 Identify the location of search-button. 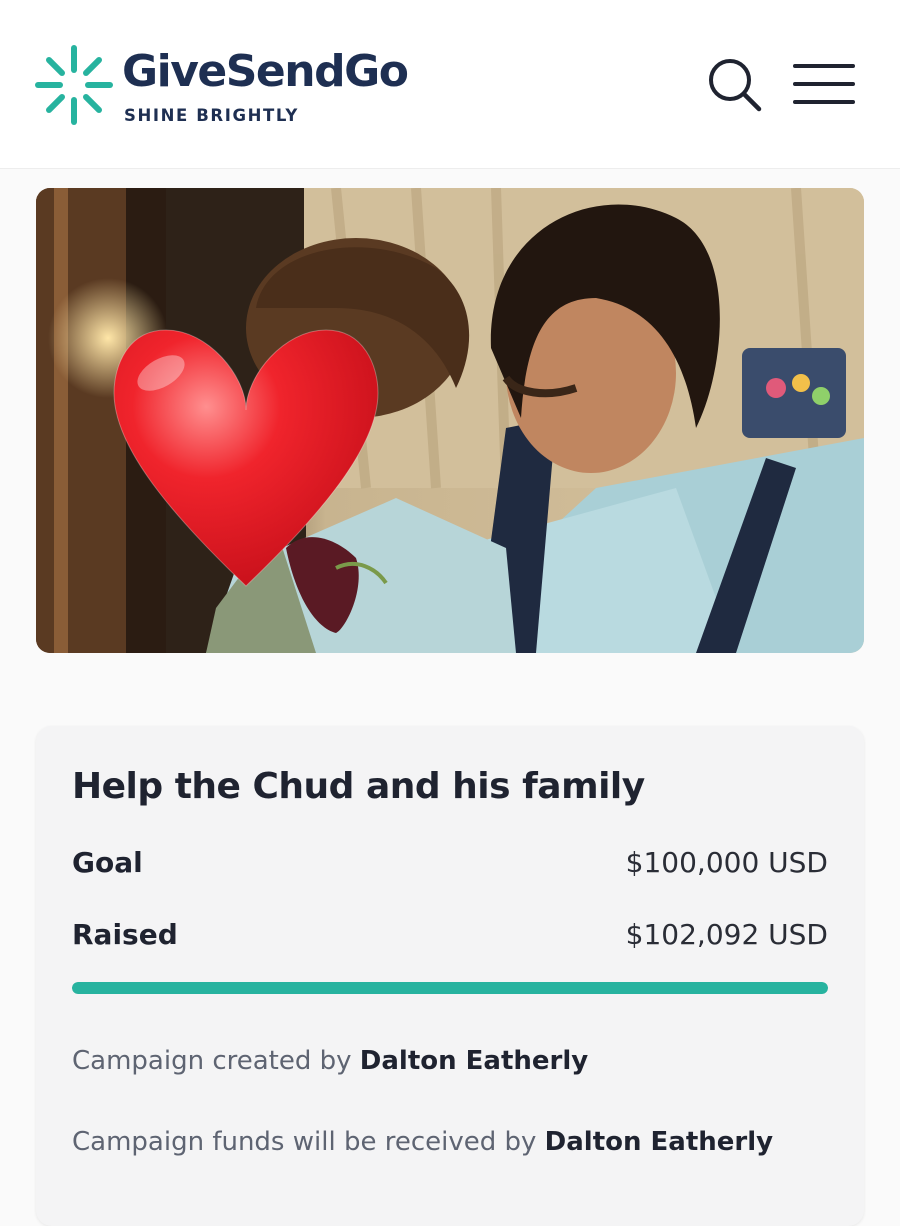
(734, 84).